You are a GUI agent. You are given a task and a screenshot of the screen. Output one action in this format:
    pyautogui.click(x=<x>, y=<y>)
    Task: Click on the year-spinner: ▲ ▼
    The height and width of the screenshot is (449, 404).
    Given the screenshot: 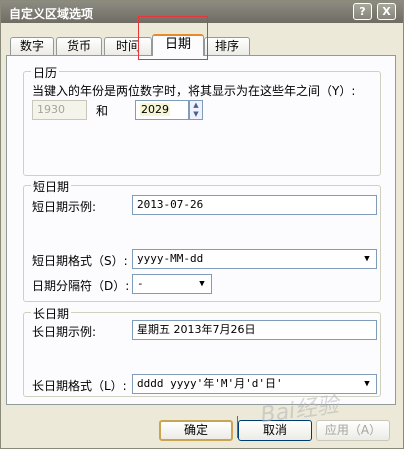 What is the action you would take?
    pyautogui.click(x=196, y=110)
    